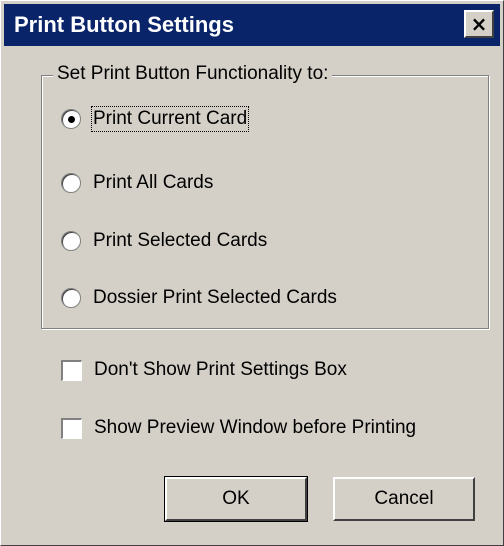 This screenshot has height=546, width=504. I want to click on window-title: Print Button Settings, so click(124, 24).